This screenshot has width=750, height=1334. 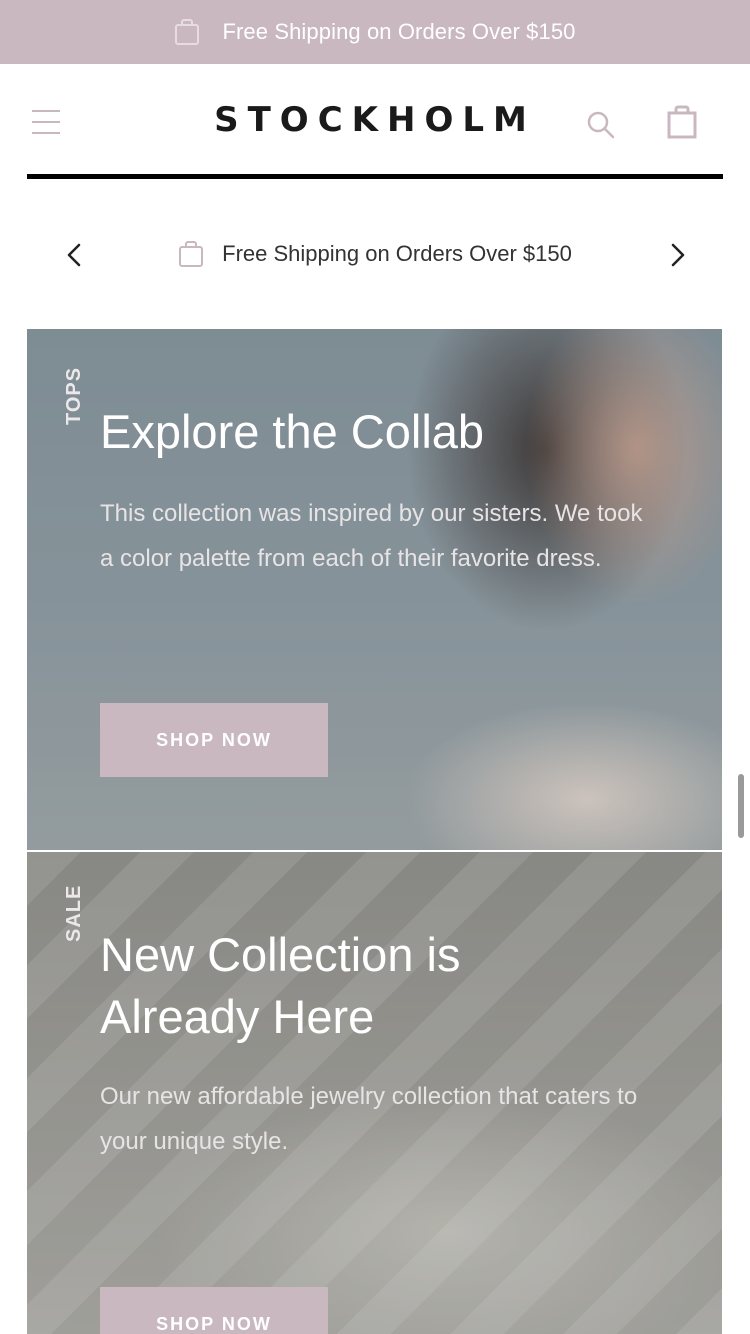 I want to click on search-icon, so click(x=601, y=125).